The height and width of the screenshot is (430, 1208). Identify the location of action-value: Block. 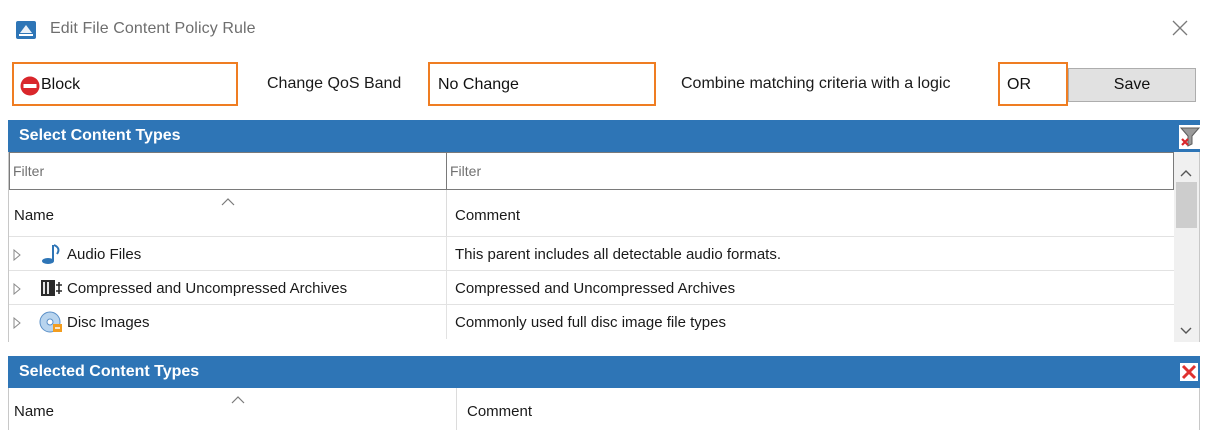
(61, 84).